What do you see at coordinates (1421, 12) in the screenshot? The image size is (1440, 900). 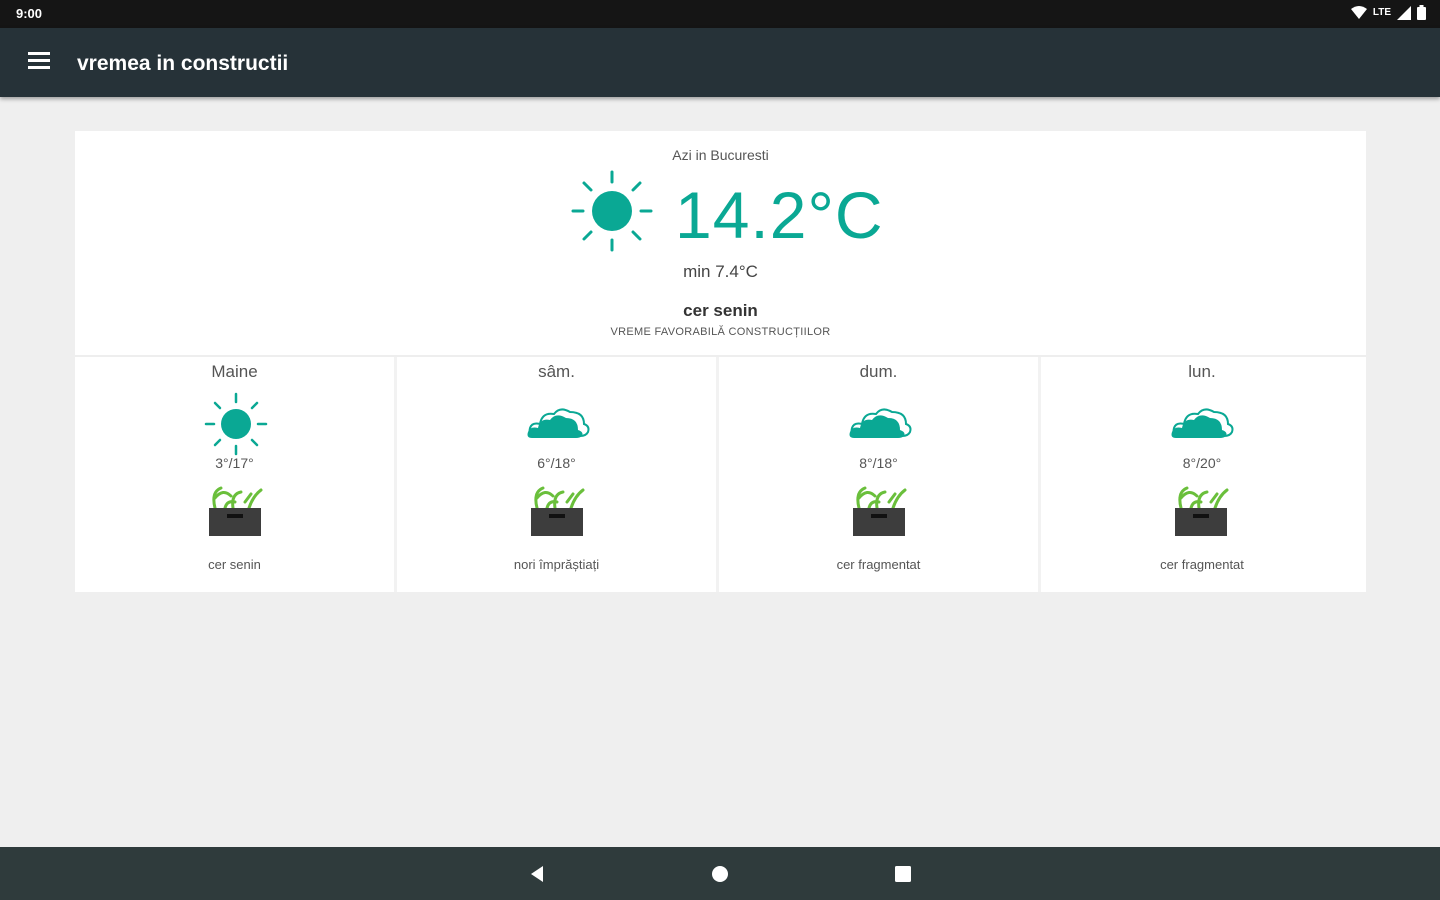 I see `battery-icon` at bounding box center [1421, 12].